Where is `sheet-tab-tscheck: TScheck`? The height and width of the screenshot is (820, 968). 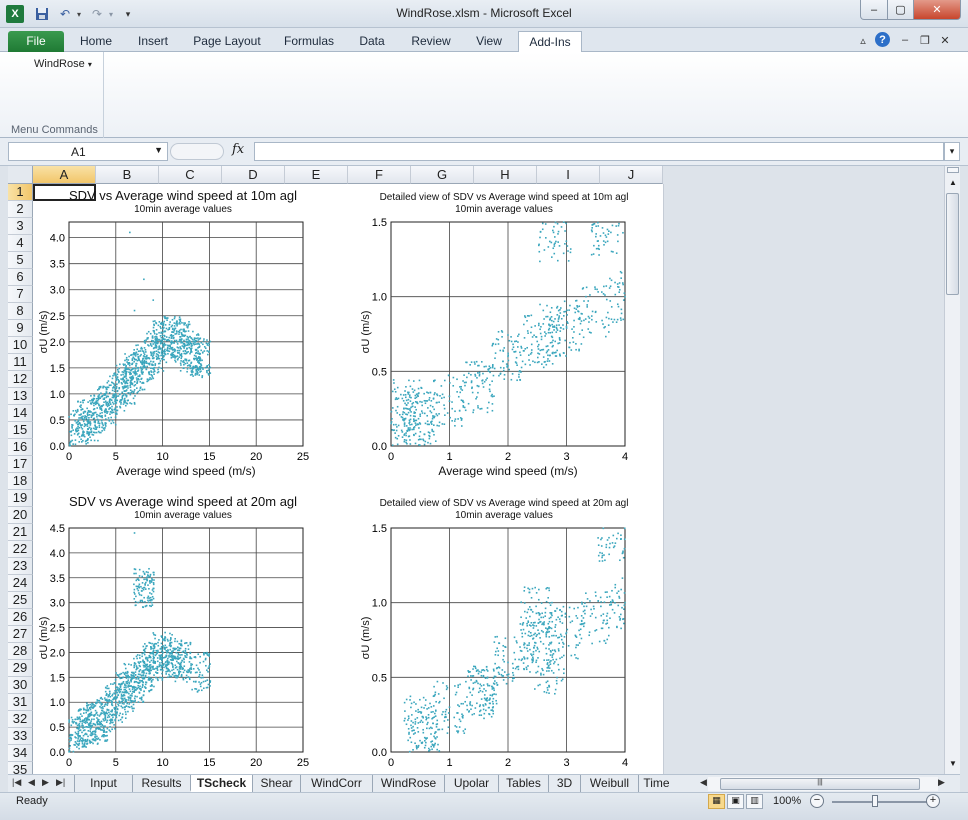 sheet-tab-tscheck: TScheck is located at coordinates (221, 783).